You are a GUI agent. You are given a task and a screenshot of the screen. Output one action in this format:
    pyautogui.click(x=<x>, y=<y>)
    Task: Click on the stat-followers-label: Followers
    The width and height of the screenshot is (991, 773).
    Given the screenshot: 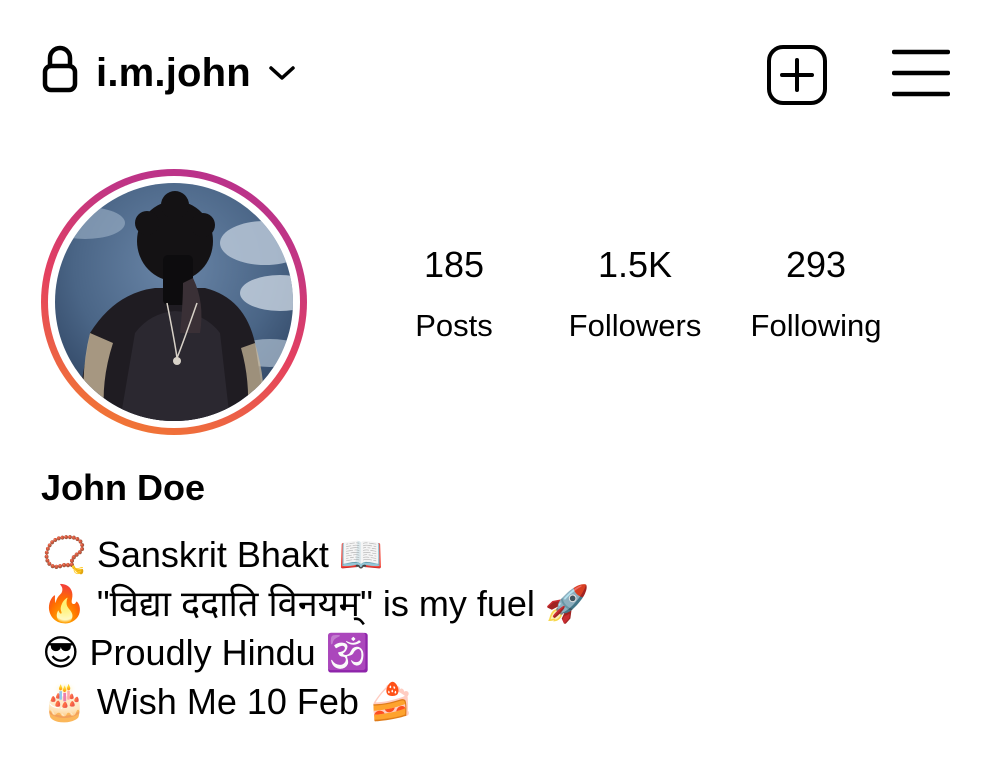 What is the action you would take?
    pyautogui.click(x=635, y=325)
    